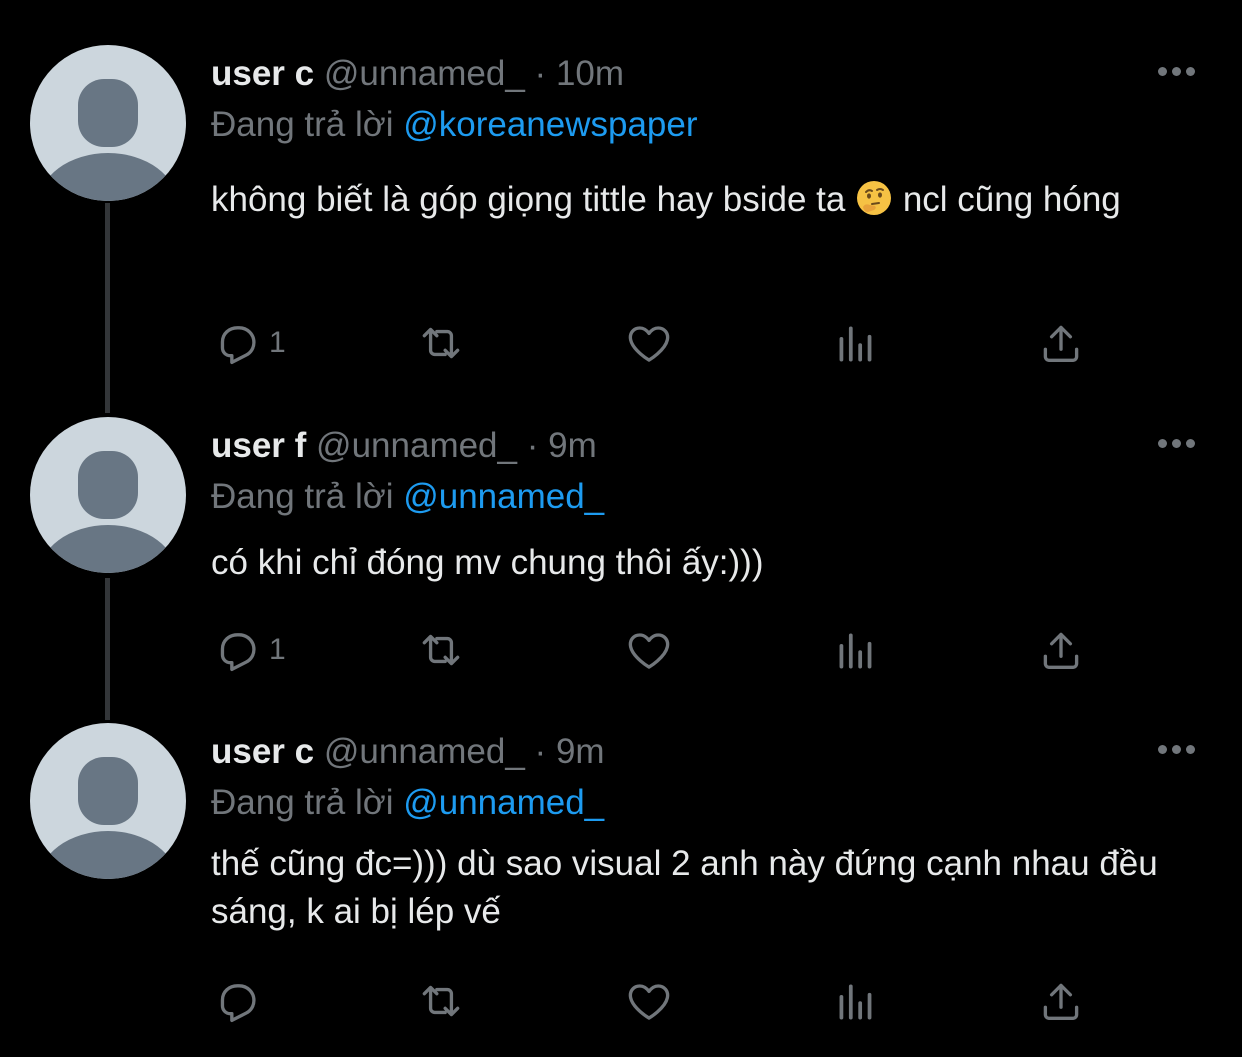  What do you see at coordinates (550, 124) in the screenshot?
I see `mention-link: @koreanewspaper` at bounding box center [550, 124].